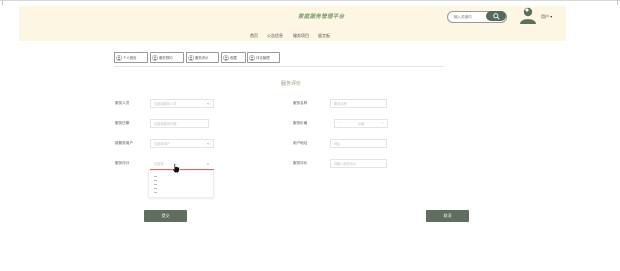 The width and height of the screenshot is (620, 271). I want to click on field-label: 服务价格, so click(300, 123).